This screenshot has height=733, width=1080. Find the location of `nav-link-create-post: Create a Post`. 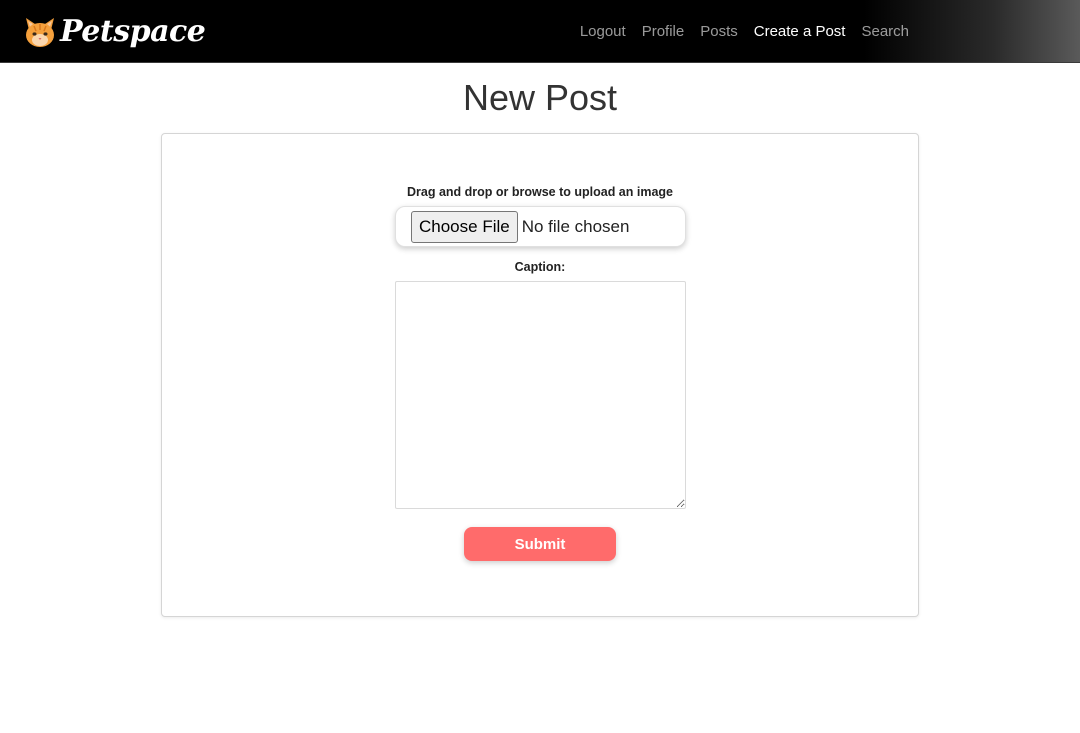

nav-link-create-post: Create a Post is located at coordinates (800, 31).